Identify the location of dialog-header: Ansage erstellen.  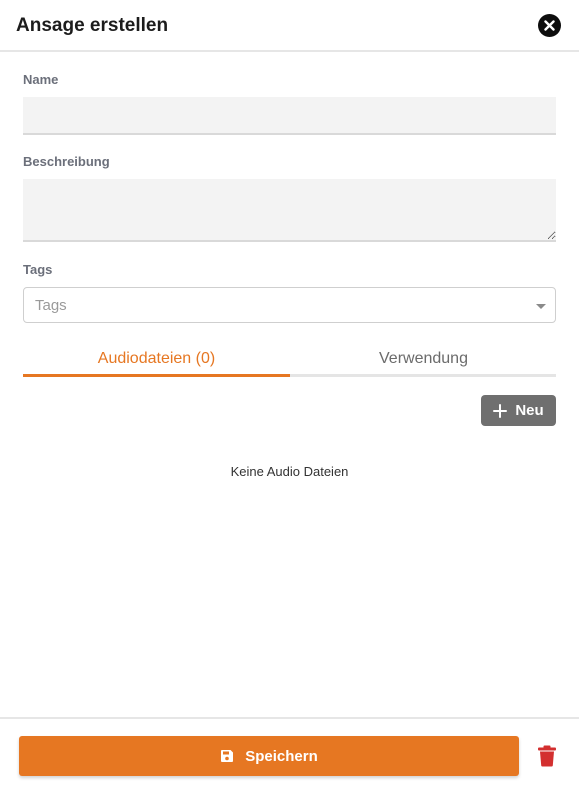
(289, 26).